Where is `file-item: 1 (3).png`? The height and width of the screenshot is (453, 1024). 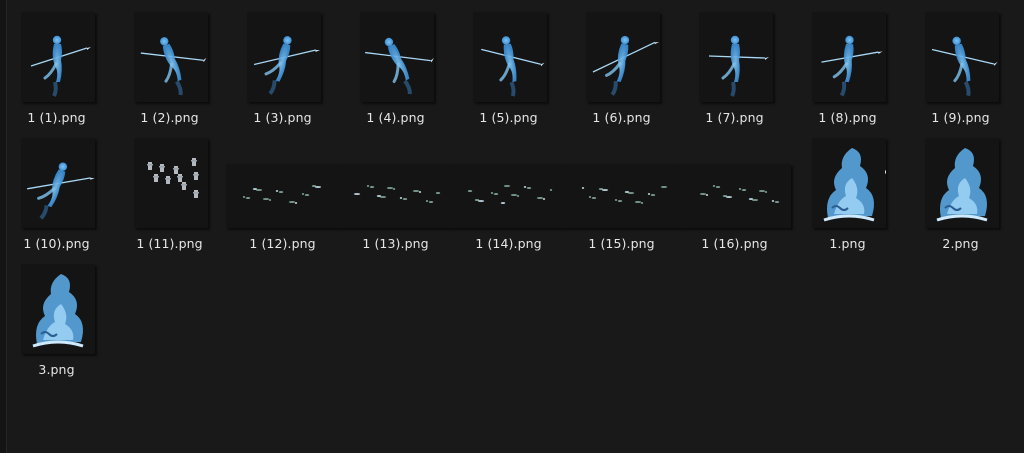 file-item: 1 (3).png is located at coordinates (282, 65).